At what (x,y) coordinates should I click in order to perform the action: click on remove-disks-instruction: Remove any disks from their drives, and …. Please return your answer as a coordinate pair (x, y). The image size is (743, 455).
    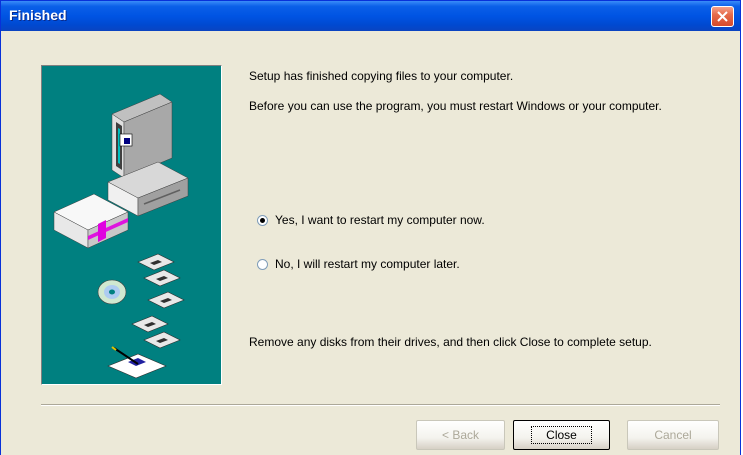
    Looking at the image, I should click on (450, 342).